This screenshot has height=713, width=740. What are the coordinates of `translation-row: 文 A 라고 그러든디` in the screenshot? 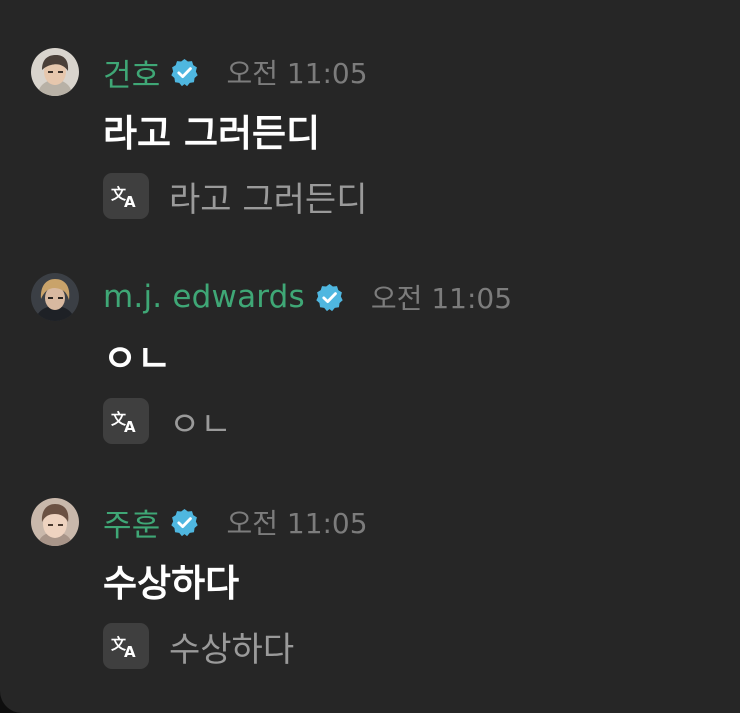 It's located at (235, 196).